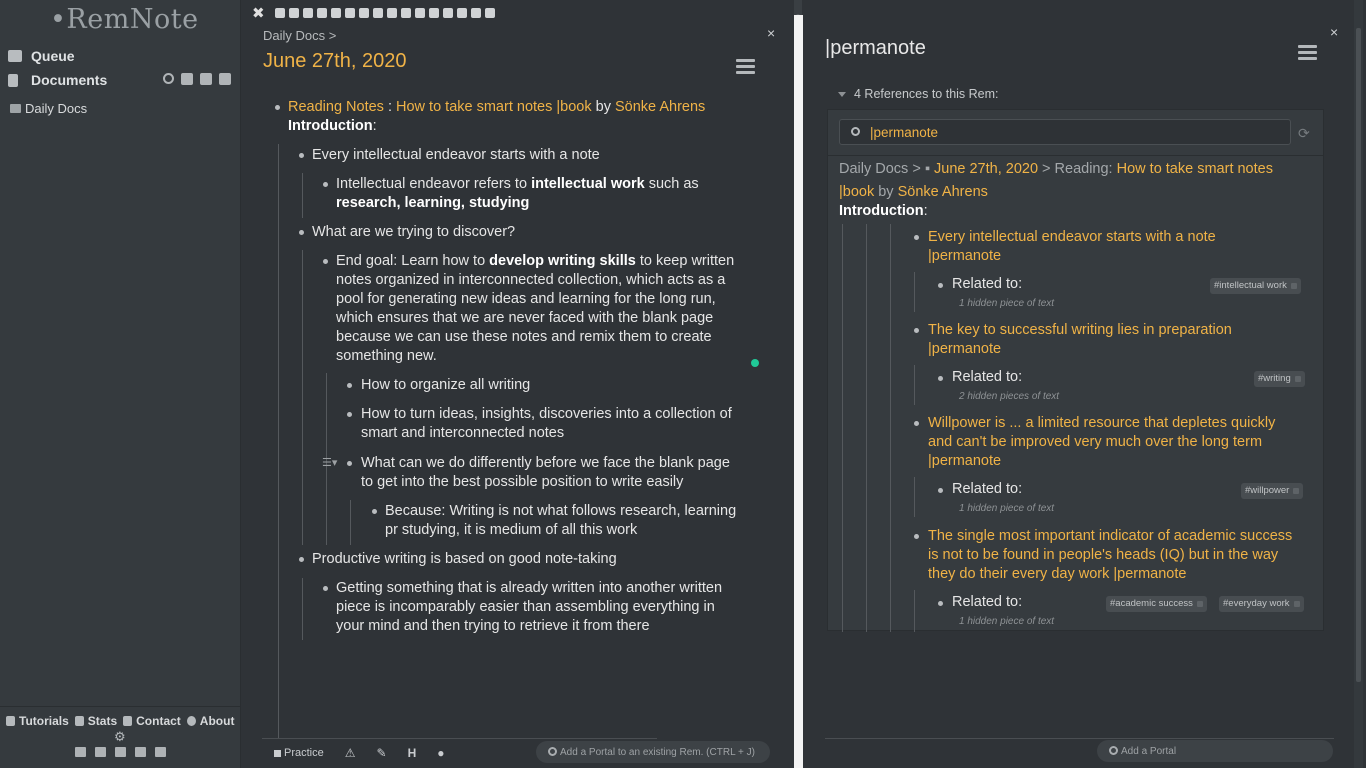  I want to click on crumb-reading: Reading:, so click(1086, 169).